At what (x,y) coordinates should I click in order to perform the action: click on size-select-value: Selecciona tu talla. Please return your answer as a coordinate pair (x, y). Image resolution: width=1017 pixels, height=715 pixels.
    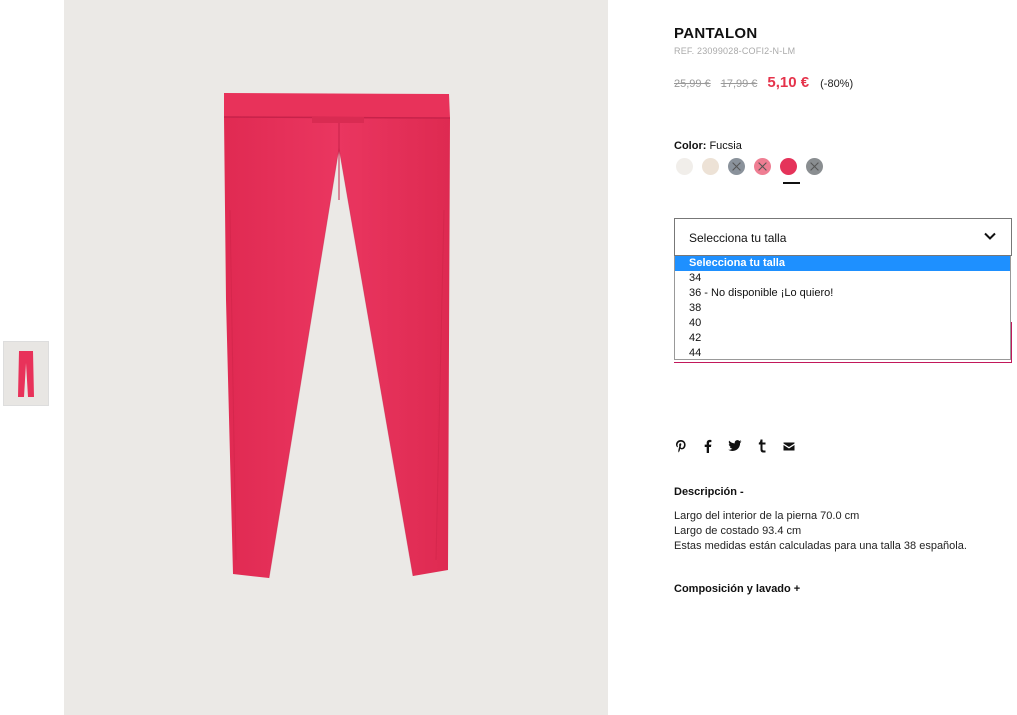
    Looking at the image, I should click on (738, 238).